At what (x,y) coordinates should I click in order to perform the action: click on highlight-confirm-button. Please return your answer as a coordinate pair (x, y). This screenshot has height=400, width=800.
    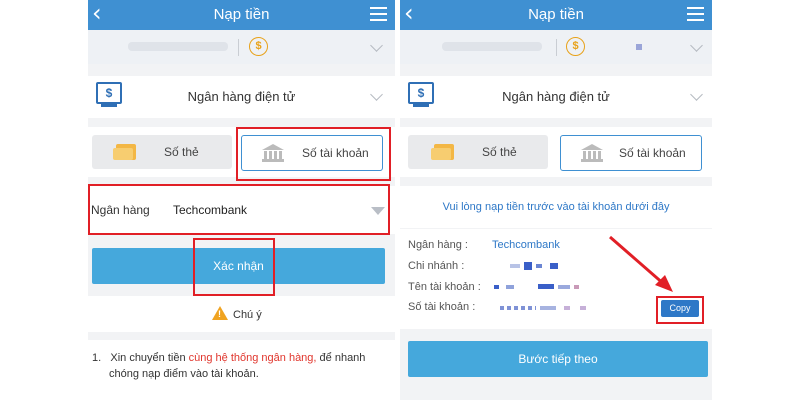
    Looking at the image, I should click on (234, 267).